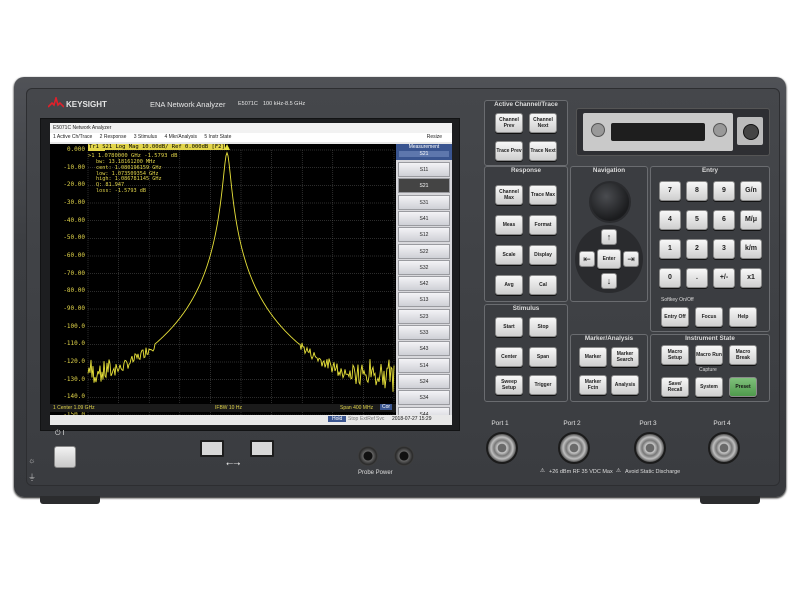  I want to click on power-button, so click(65, 457).